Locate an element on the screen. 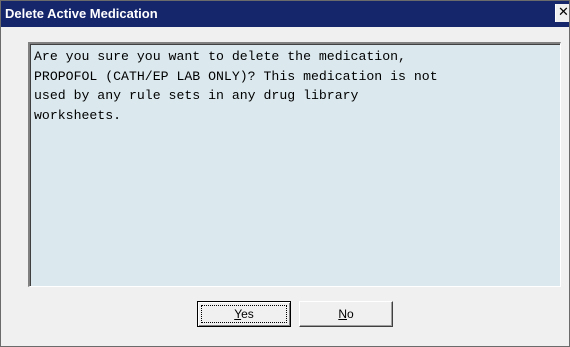 The image size is (570, 347). close-button: ✕ is located at coordinates (562, 13).